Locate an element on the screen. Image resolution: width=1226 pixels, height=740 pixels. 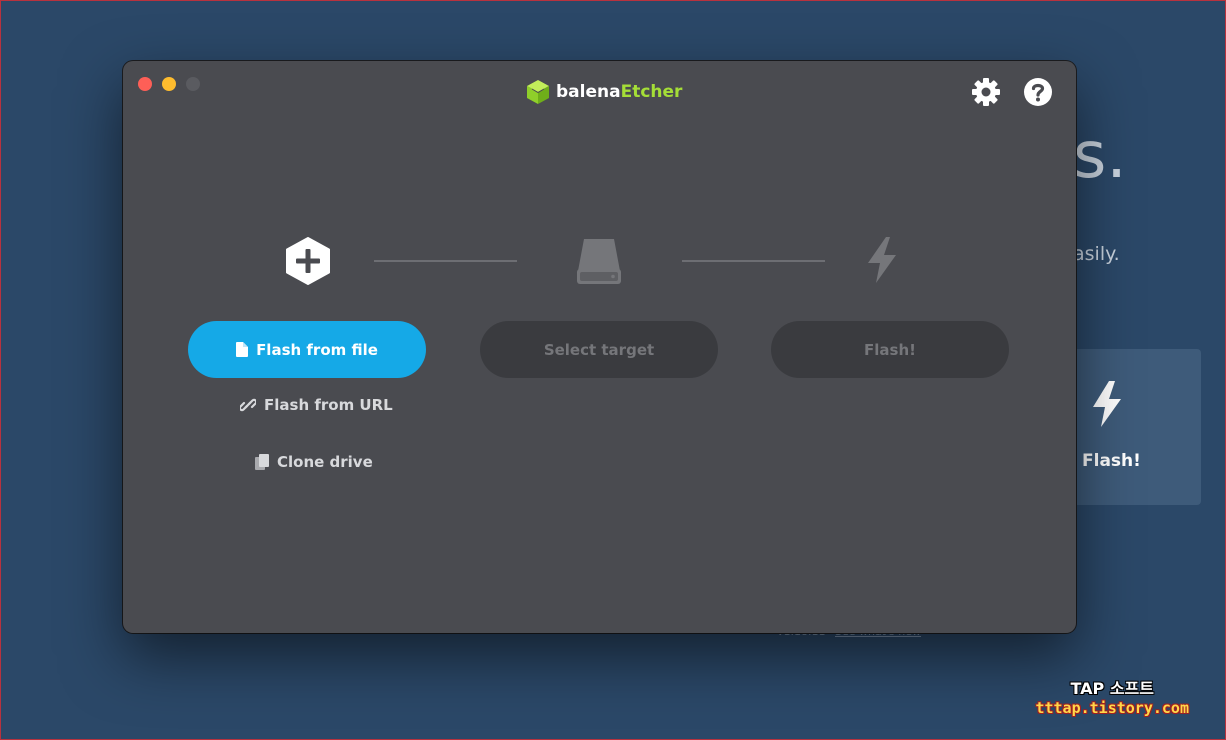
gear-icon is located at coordinates (986, 92).